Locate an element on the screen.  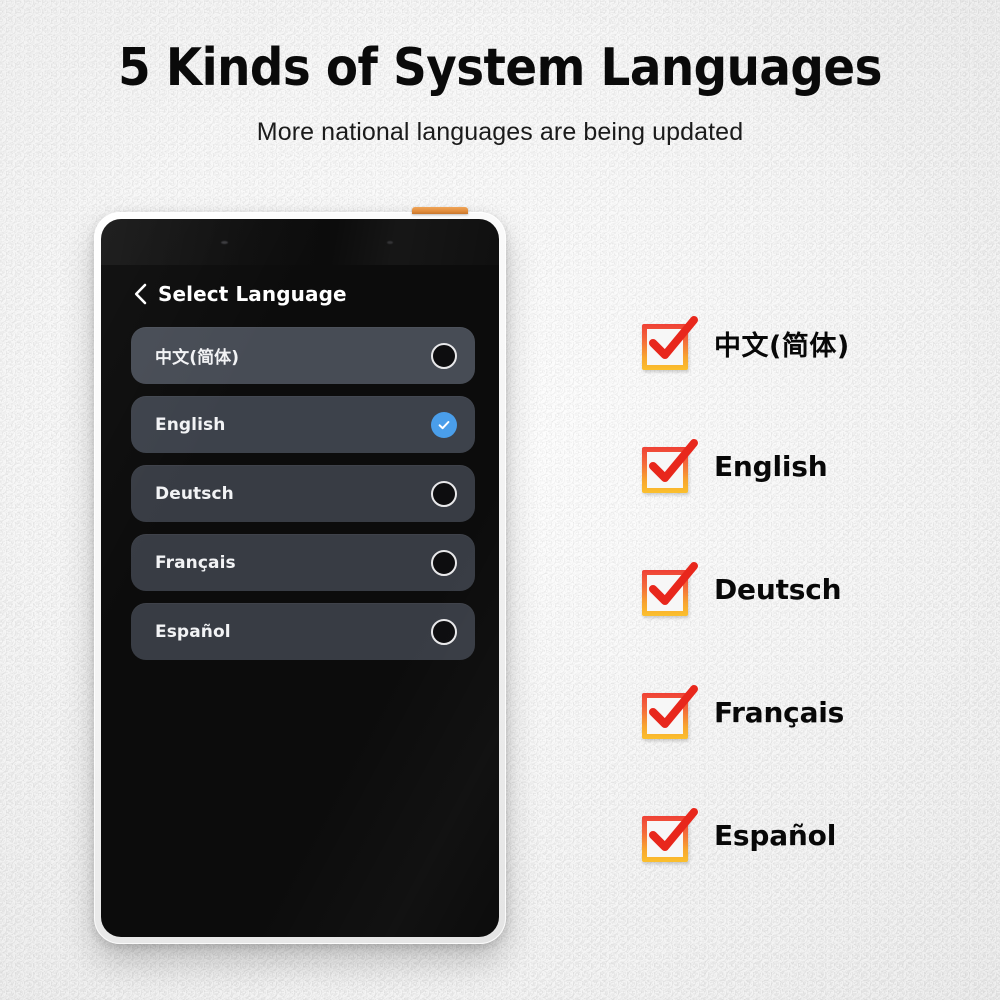
language-option-row: Deutsch is located at coordinates (303, 493).